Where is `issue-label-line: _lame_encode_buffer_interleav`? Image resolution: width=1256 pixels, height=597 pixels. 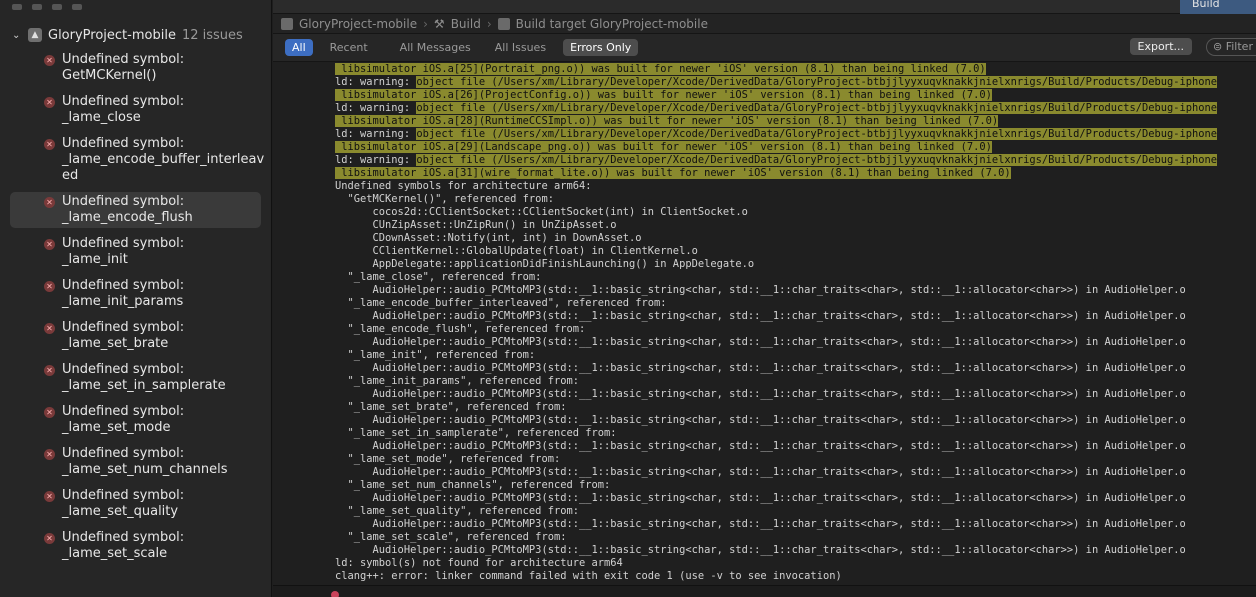 issue-label-line: _lame_encode_buffer_interleav is located at coordinates (163, 159).